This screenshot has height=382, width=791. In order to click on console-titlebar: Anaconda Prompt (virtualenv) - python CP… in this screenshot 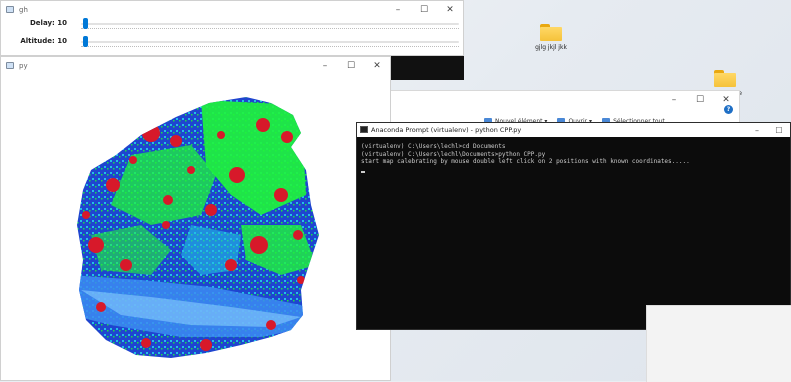, I will do `click(573, 130)`.